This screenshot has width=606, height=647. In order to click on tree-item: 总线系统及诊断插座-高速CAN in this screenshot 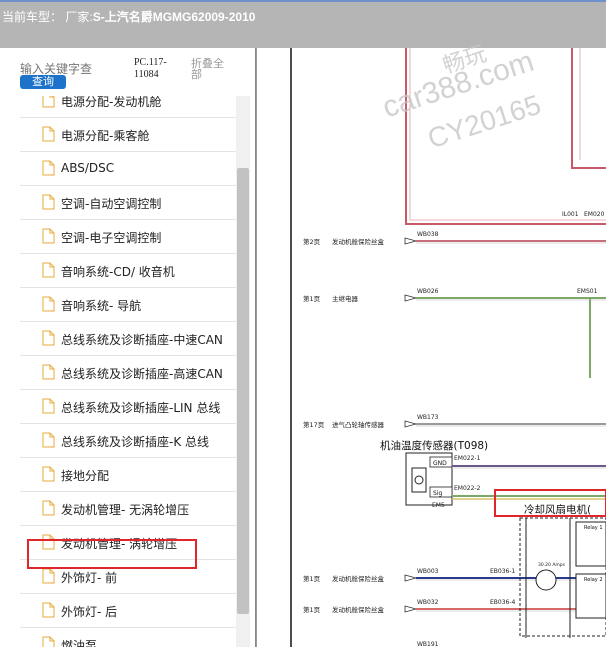, I will do `click(128, 373)`.